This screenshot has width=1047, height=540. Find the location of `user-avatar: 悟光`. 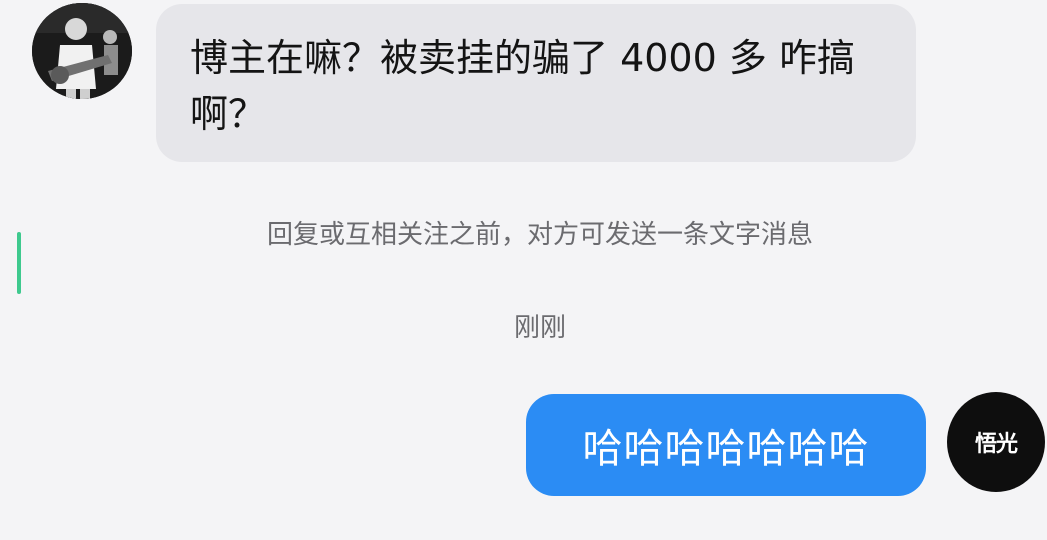

user-avatar: 悟光 is located at coordinates (996, 442).